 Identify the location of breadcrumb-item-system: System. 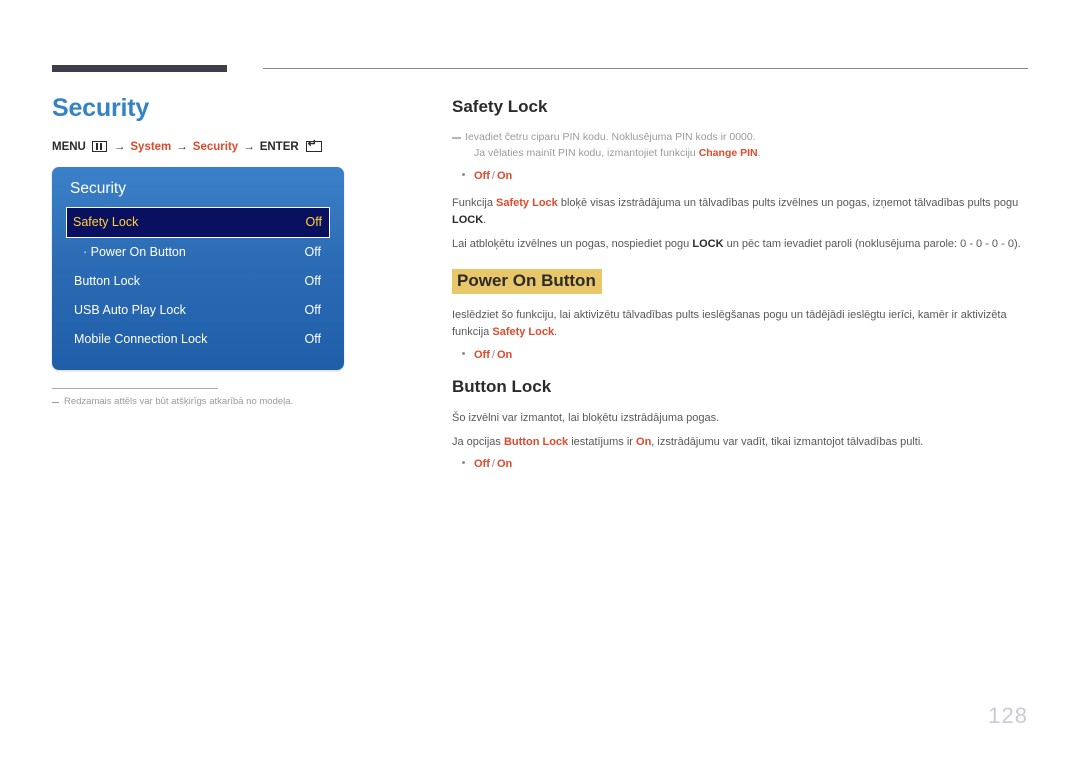
(150, 147).